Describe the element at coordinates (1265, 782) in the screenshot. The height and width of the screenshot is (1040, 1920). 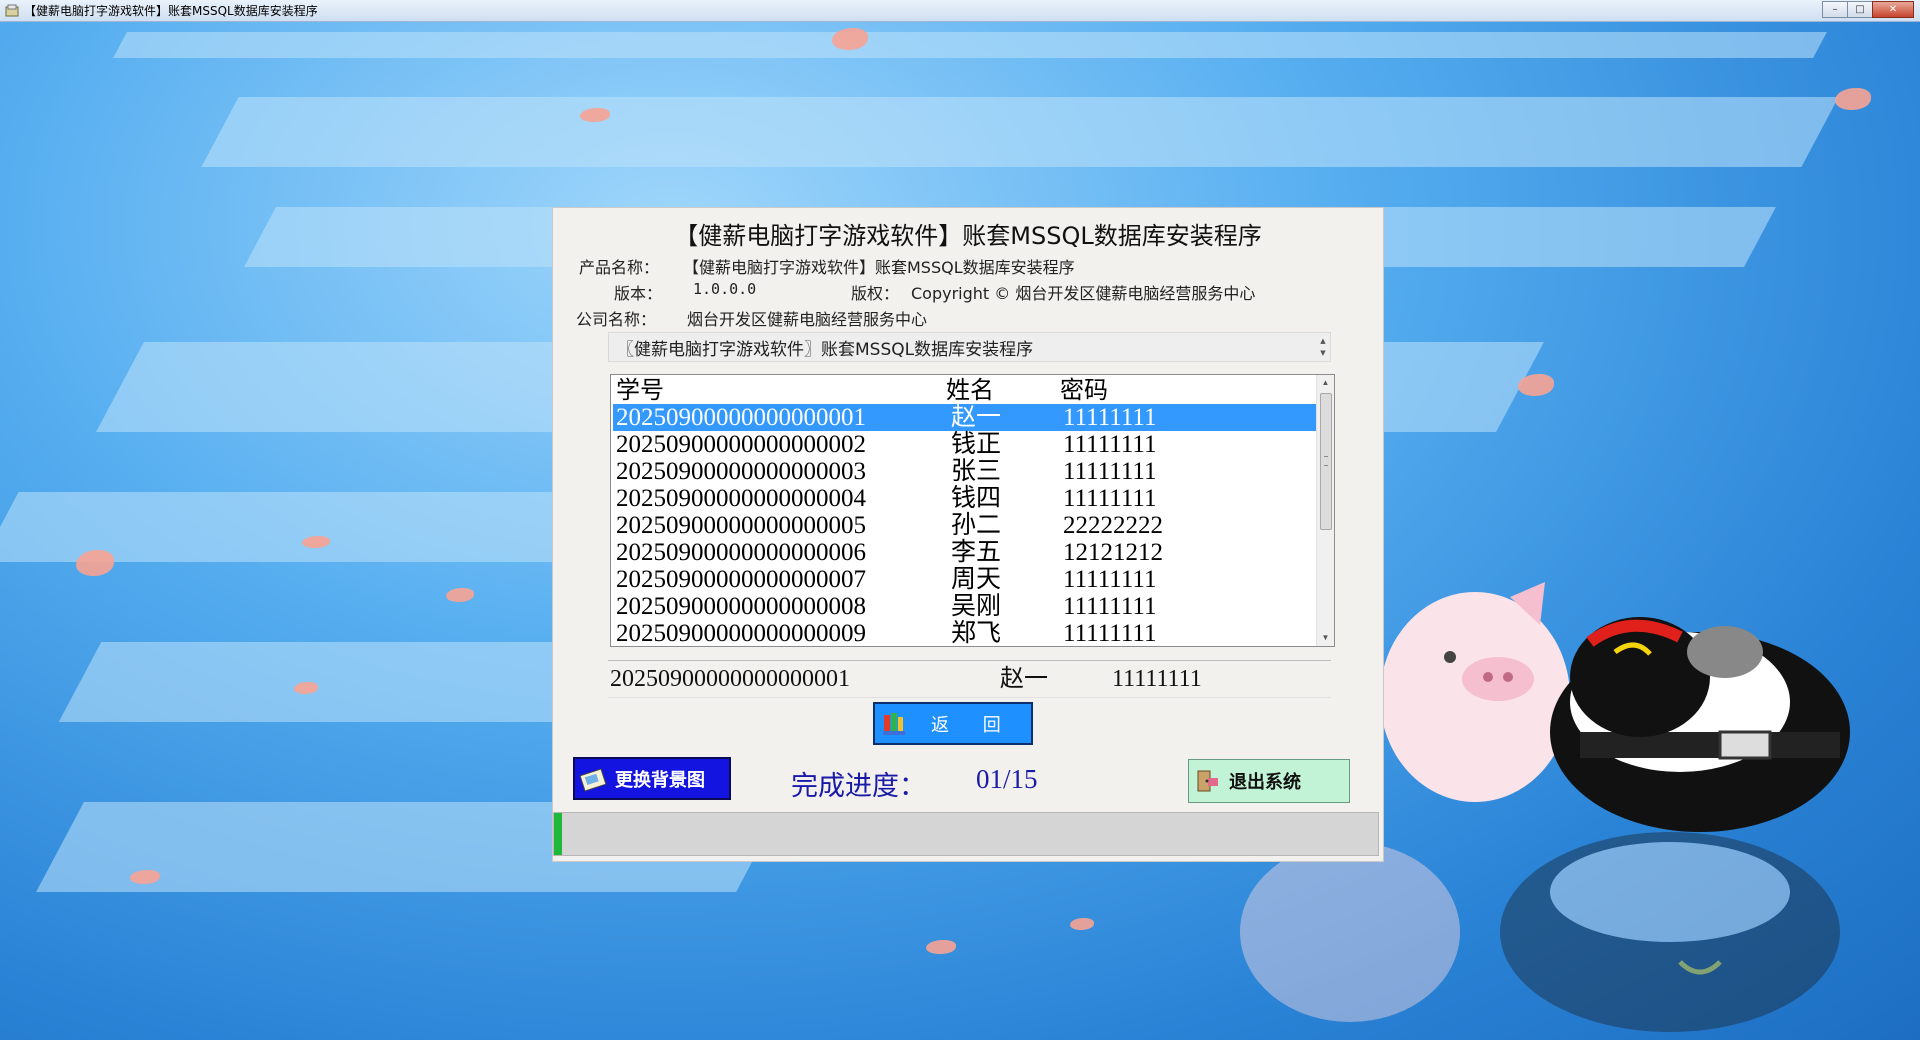
I see `exit-button-label: 退出系统` at that location.